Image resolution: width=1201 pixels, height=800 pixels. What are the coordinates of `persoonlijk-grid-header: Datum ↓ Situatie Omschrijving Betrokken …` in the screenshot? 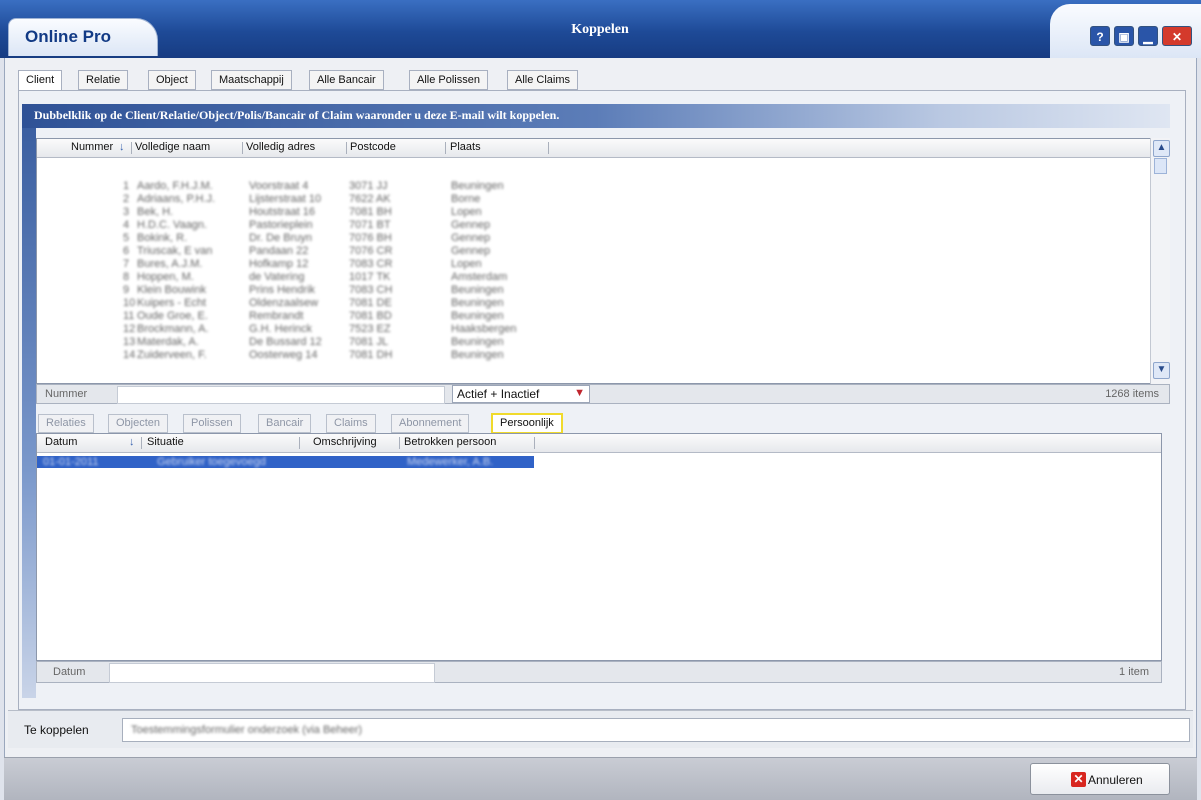 It's located at (599, 443).